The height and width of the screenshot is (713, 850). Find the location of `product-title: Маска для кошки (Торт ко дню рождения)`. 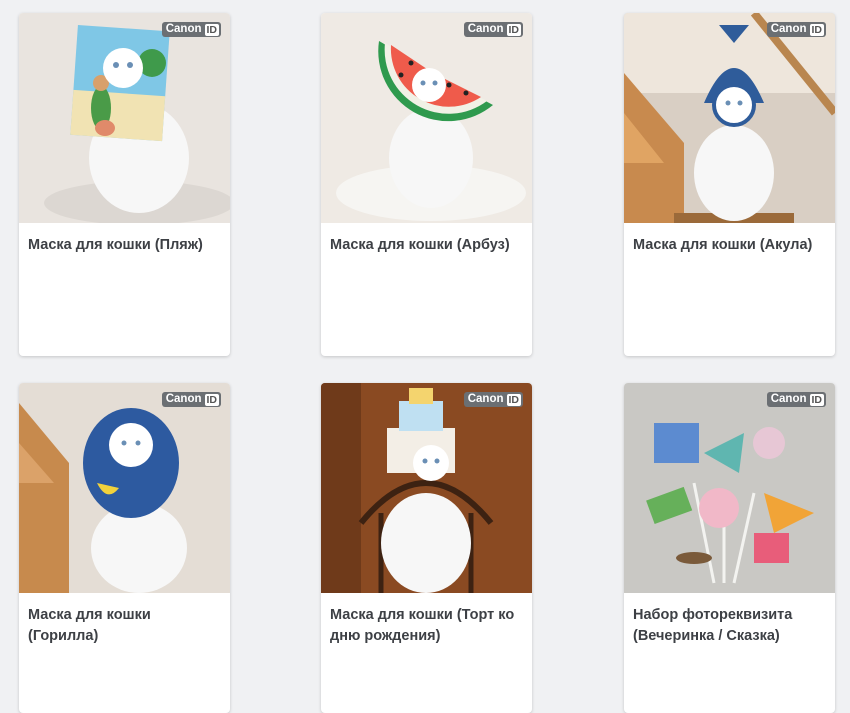

product-title: Маска для кошки (Торт ко дню рождения) is located at coordinates (426, 620).